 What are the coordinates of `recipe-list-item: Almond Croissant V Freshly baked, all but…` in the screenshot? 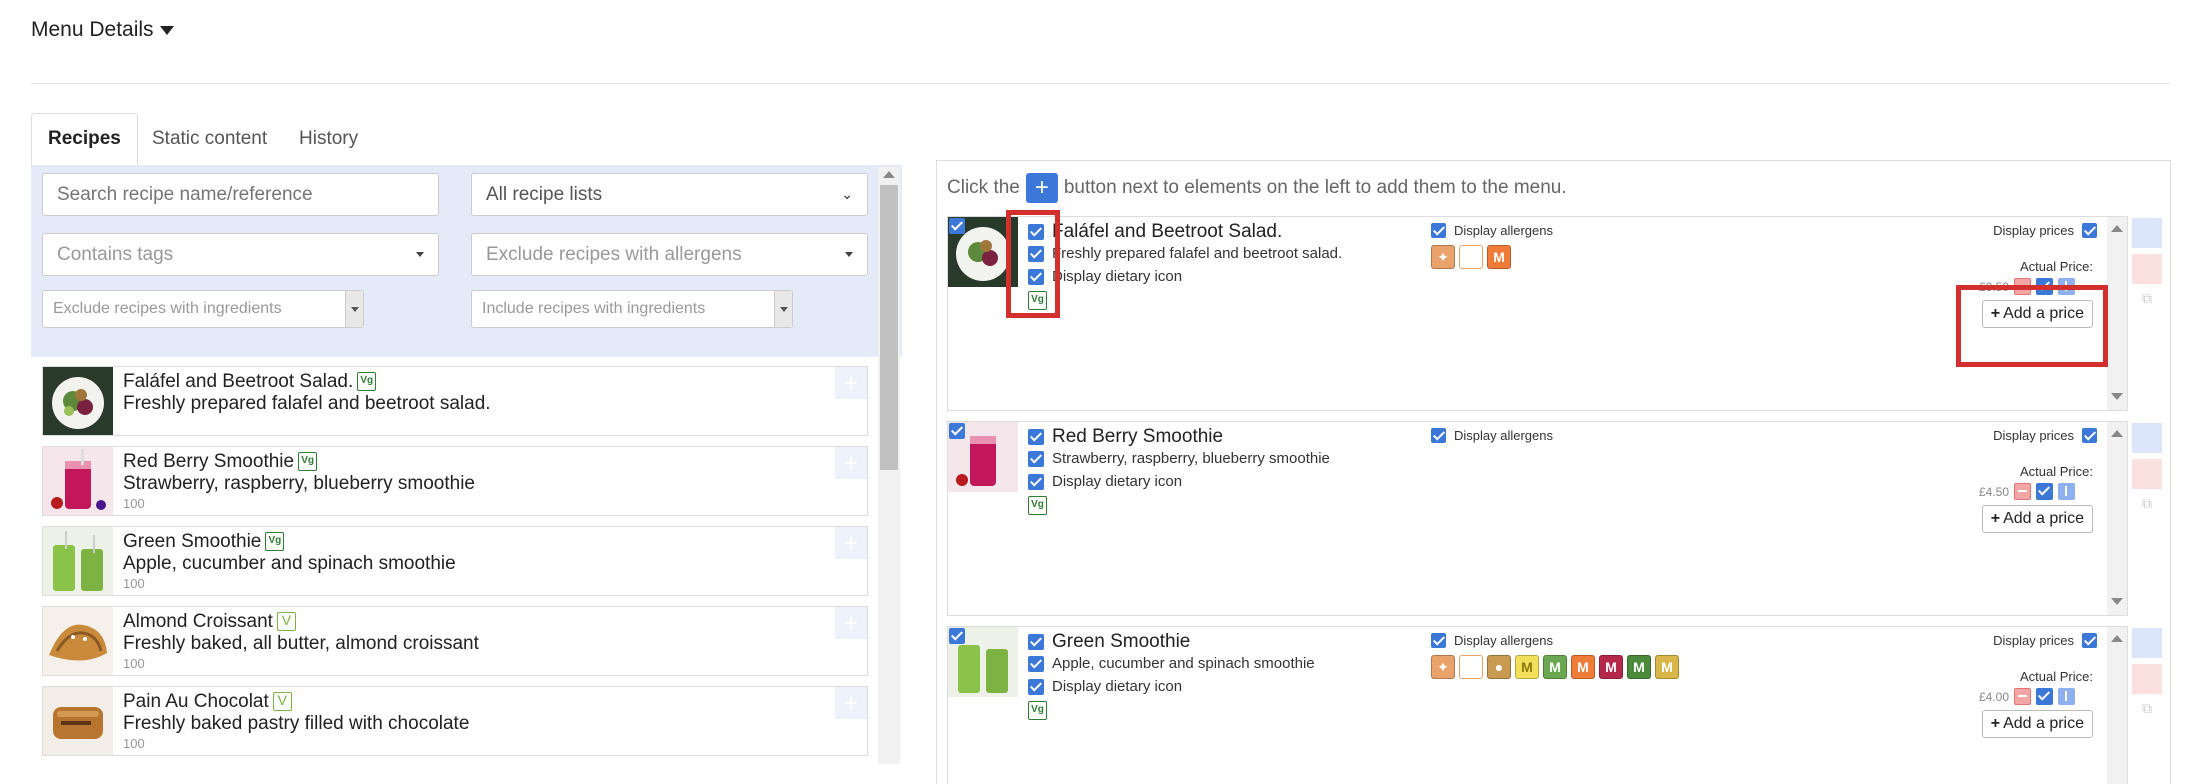 It's located at (455, 641).